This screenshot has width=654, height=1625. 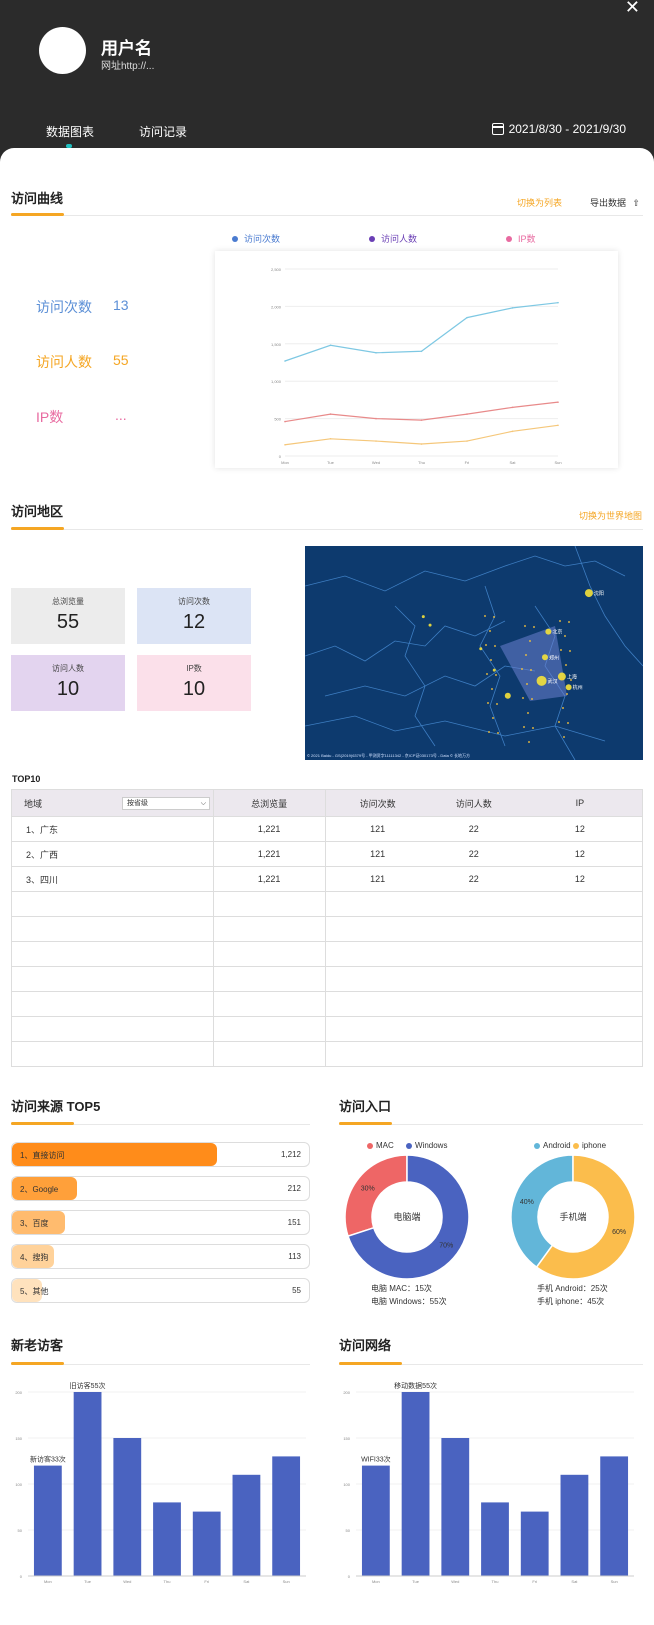 What do you see at coordinates (578, 687) in the screenshot?
I see `map-city-label: 杭州` at bounding box center [578, 687].